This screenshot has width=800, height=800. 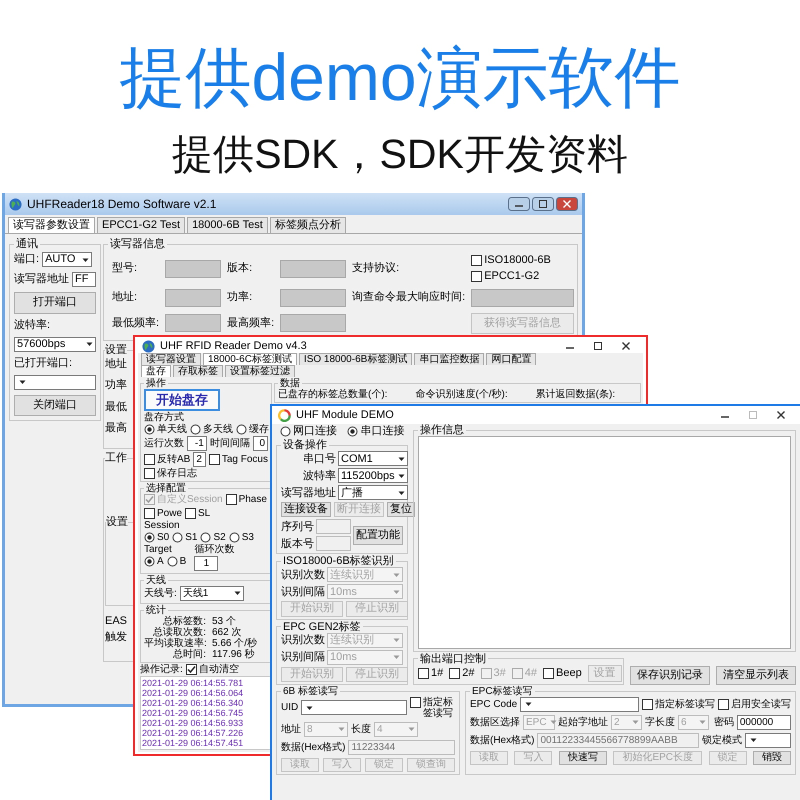 I want to click on field-label: 支持协议:, so click(x=376, y=269).